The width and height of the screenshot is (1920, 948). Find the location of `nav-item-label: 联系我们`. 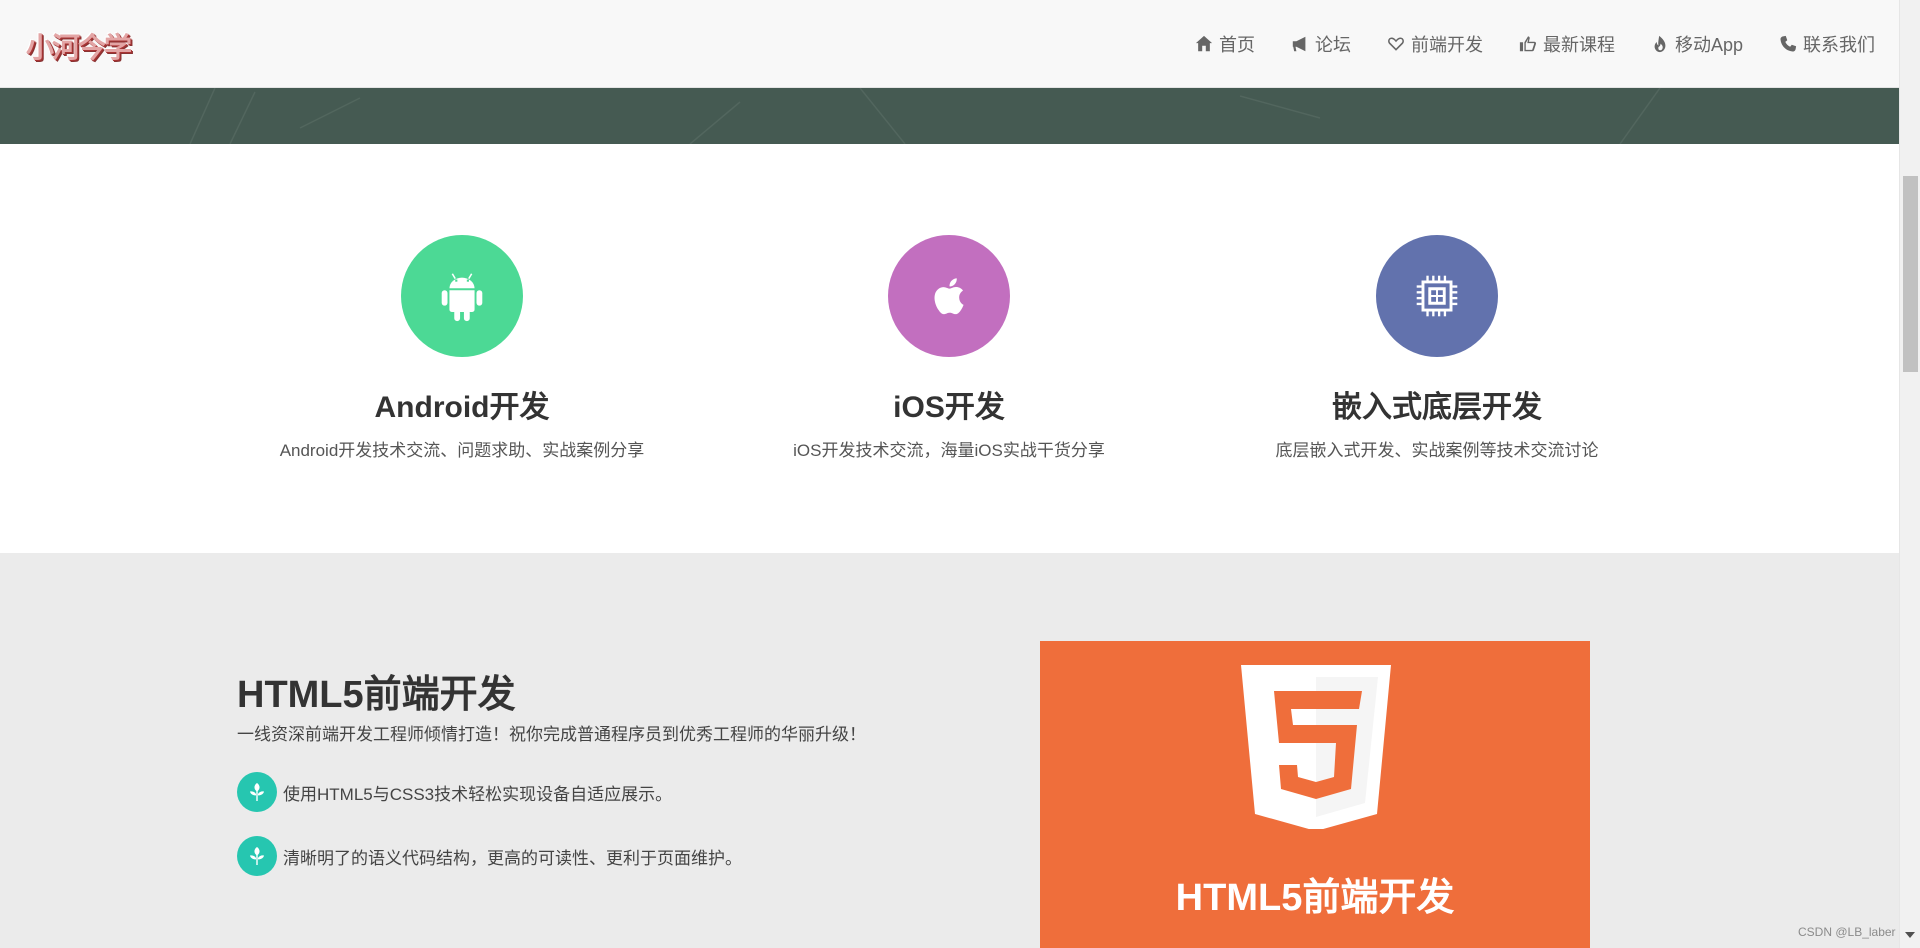

nav-item-label: 联系我们 is located at coordinates (1839, 45).